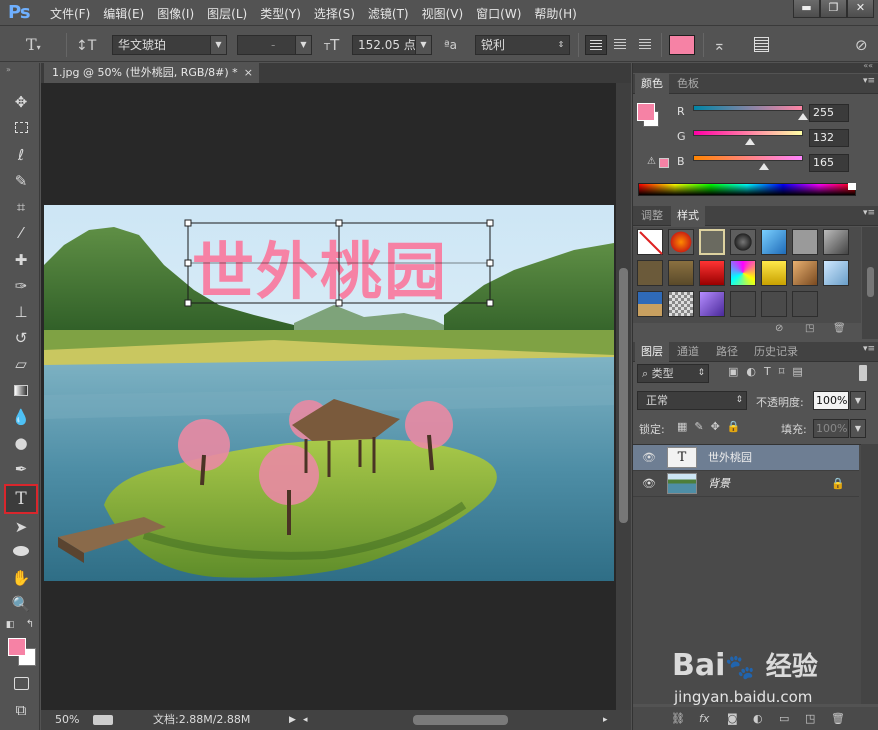 The height and width of the screenshot is (730, 878). I want to click on font-style-select: - ▼, so click(274, 45).